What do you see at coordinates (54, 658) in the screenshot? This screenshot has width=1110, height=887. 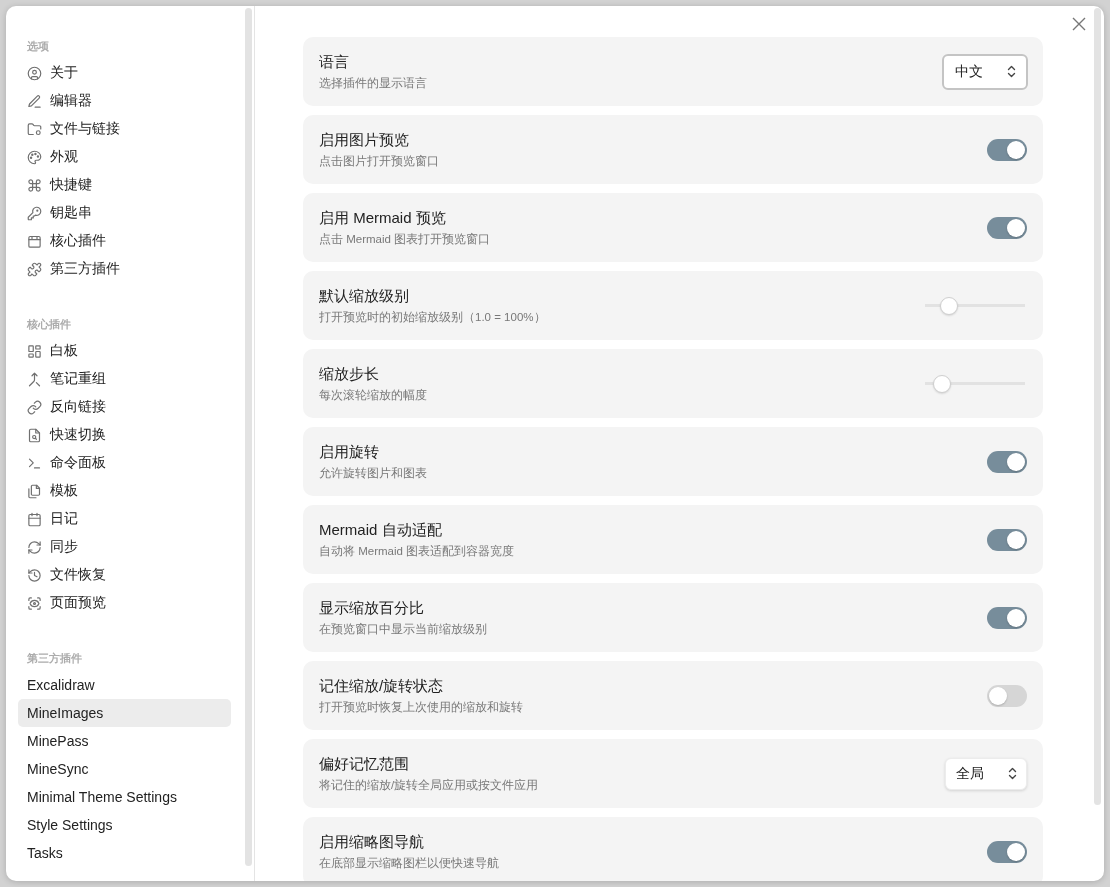 I see `section-heading: 第三方插件` at bounding box center [54, 658].